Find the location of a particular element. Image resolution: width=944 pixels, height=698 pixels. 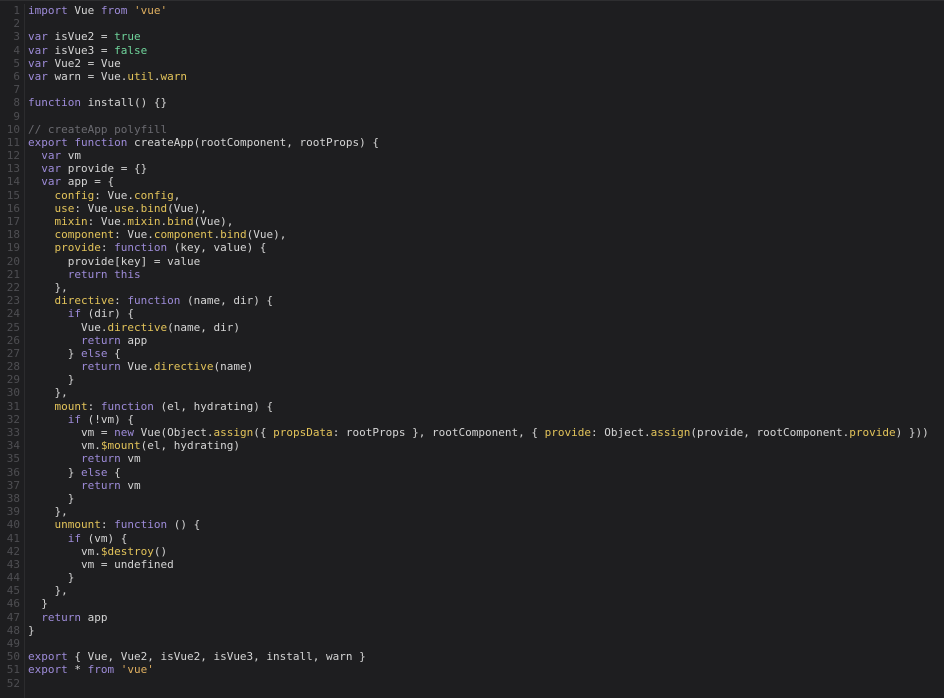

code-line: component: Vue.component.bind(Vue), is located at coordinates (486, 234).